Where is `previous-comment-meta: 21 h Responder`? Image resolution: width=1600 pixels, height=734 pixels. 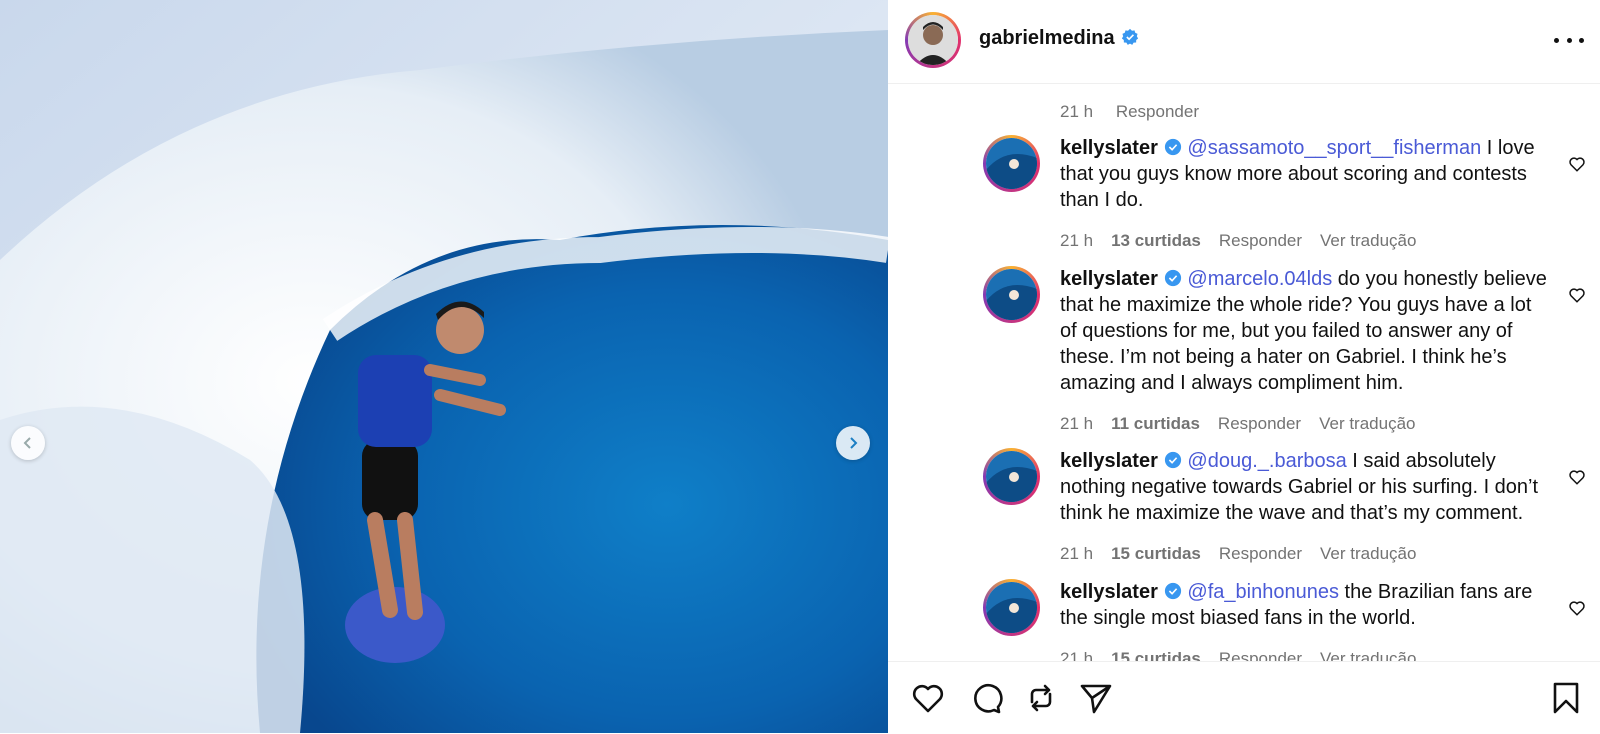 previous-comment-meta: 21 h Responder is located at coordinates (1138, 112).